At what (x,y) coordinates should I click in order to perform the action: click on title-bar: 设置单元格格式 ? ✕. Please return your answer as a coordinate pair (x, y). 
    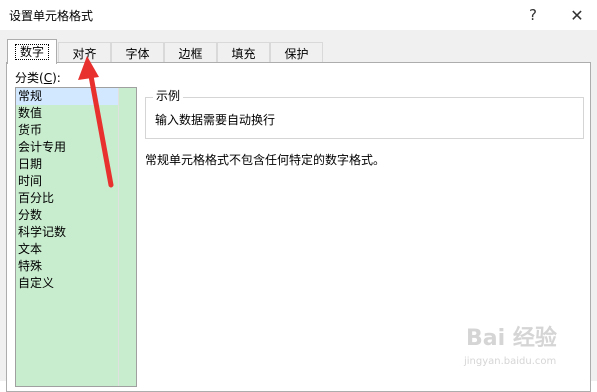
    Looking at the image, I should click on (298, 15).